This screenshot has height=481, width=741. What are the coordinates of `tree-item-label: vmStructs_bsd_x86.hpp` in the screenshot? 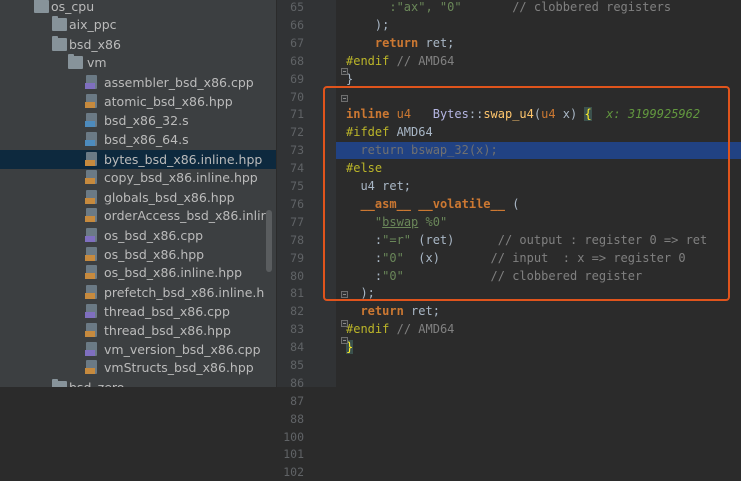 It's located at (179, 367).